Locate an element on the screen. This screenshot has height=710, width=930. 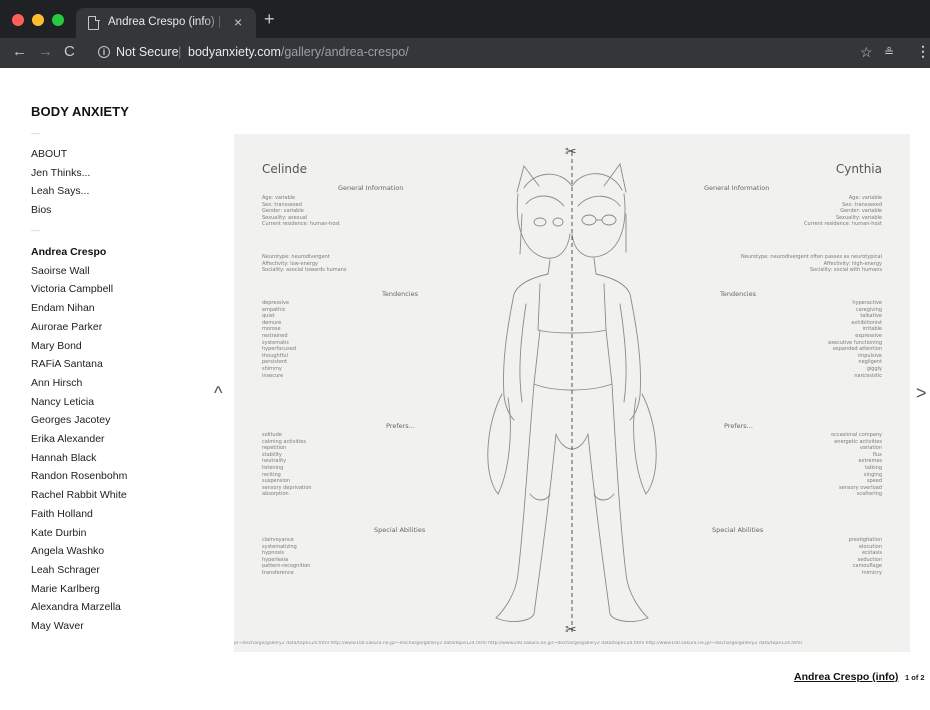
nav-link: Alexandra Marzella is located at coordinates (76, 607).